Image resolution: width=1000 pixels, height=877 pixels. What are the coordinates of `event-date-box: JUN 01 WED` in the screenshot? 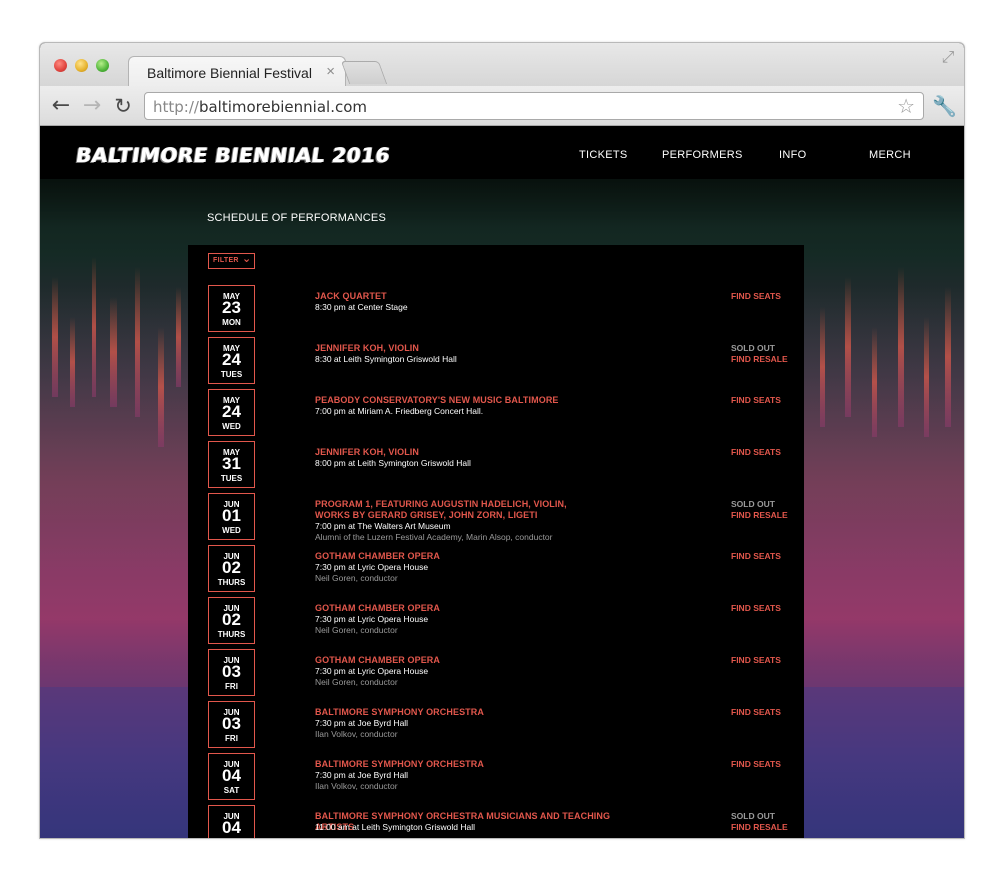 It's located at (231, 516).